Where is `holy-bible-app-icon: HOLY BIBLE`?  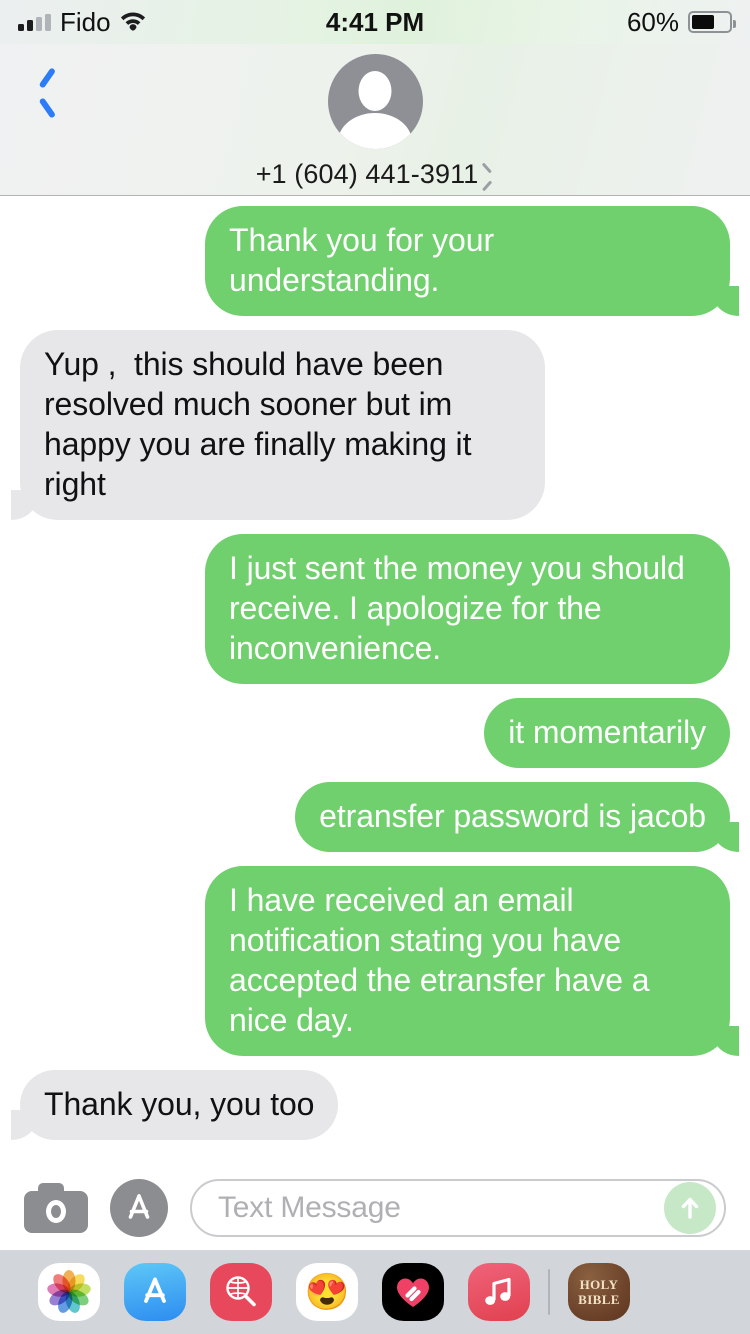
holy-bible-app-icon: HOLY BIBLE is located at coordinates (599, 1292).